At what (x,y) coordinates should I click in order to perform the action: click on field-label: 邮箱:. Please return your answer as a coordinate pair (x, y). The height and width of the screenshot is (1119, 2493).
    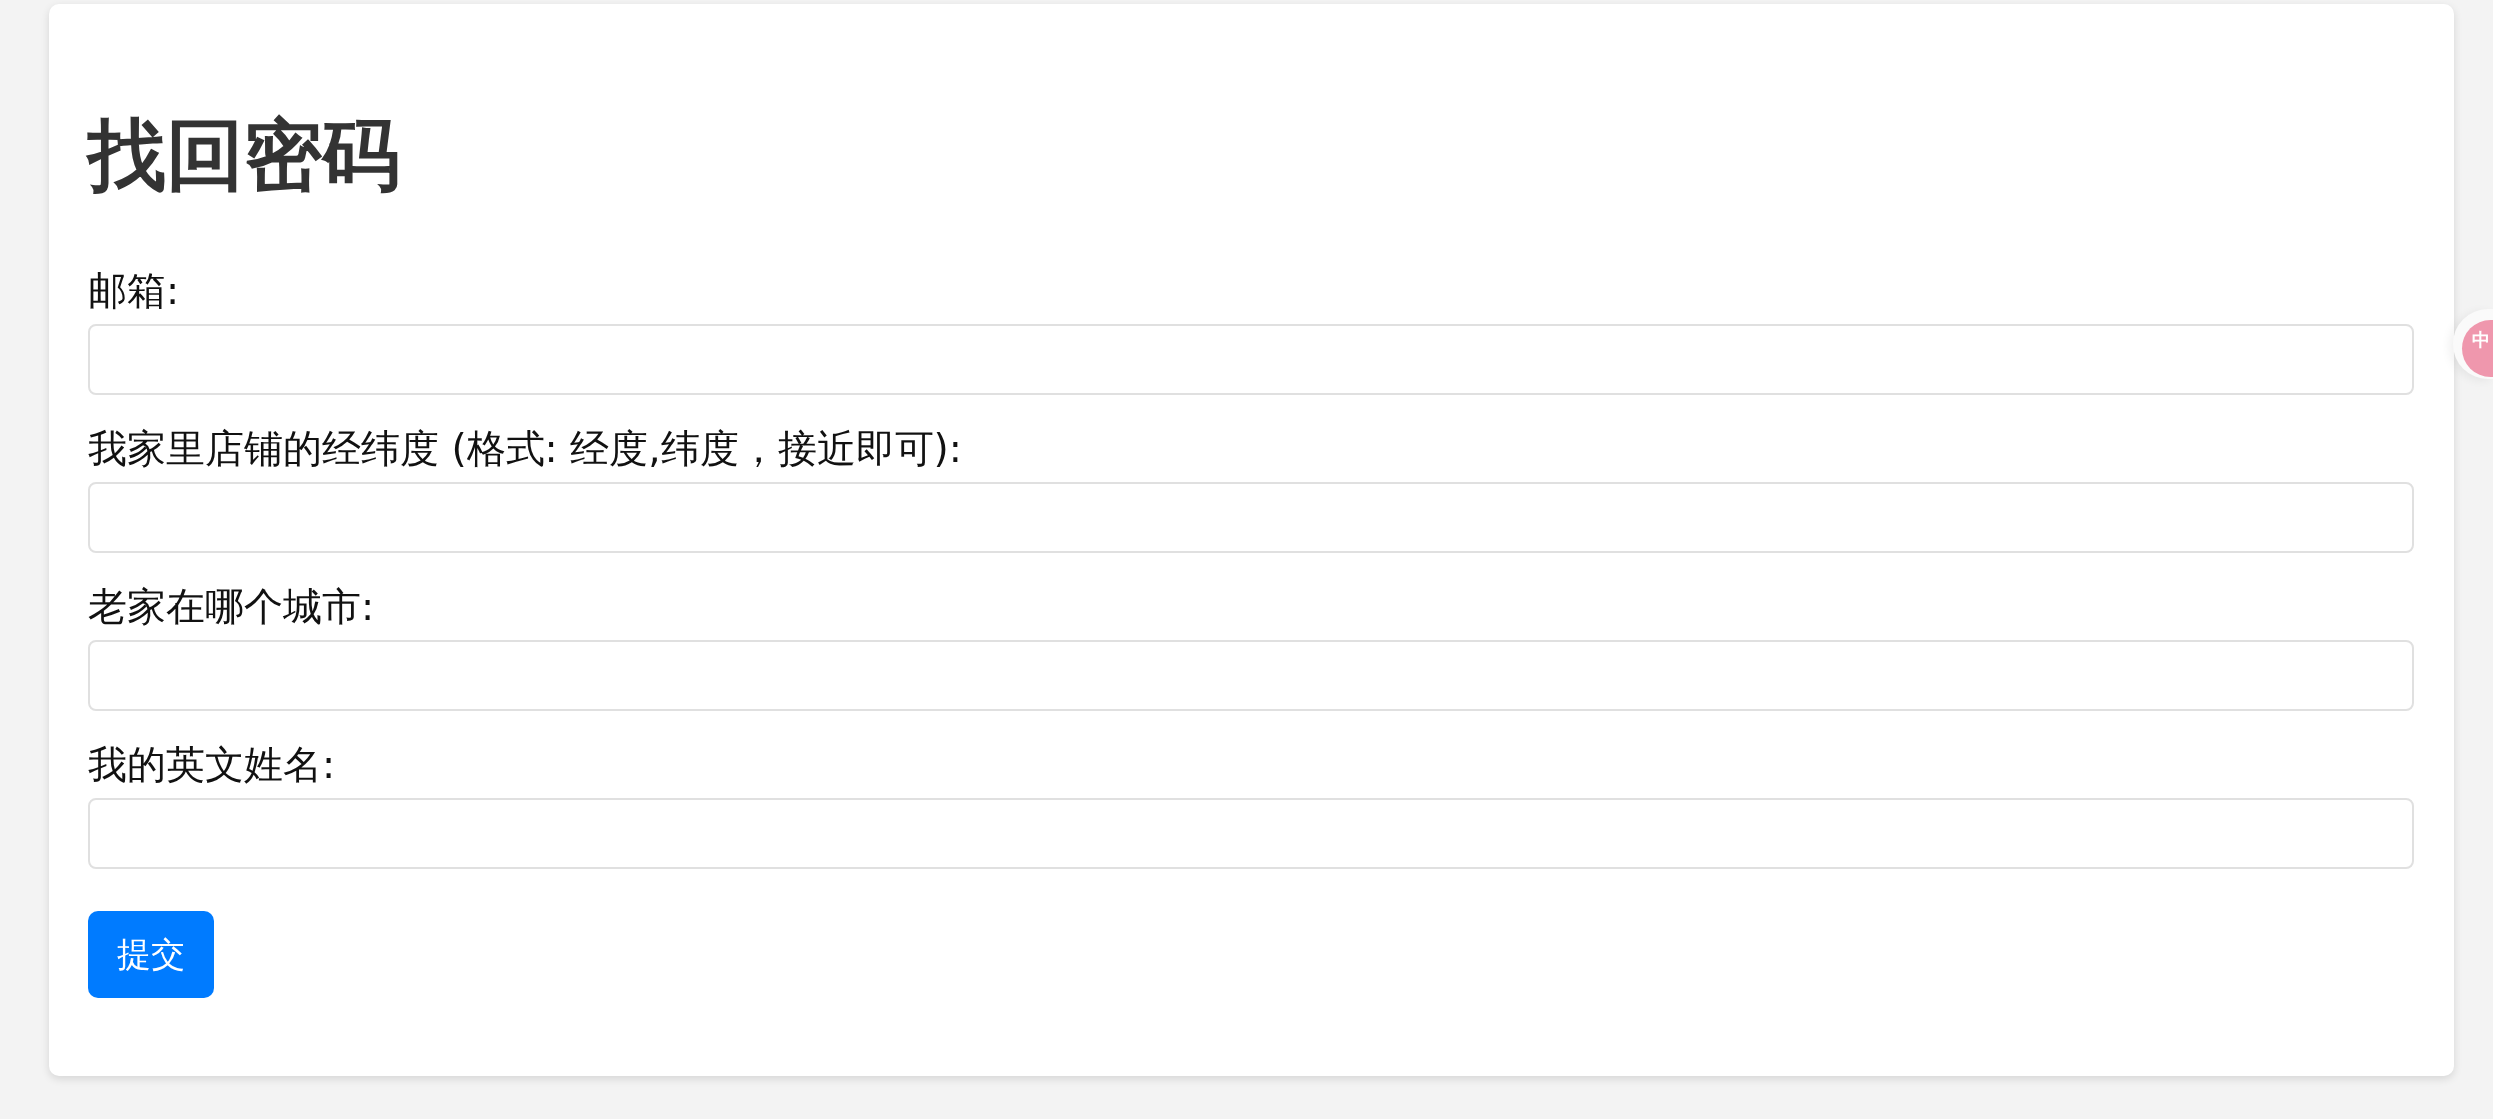
    Looking at the image, I should click on (134, 291).